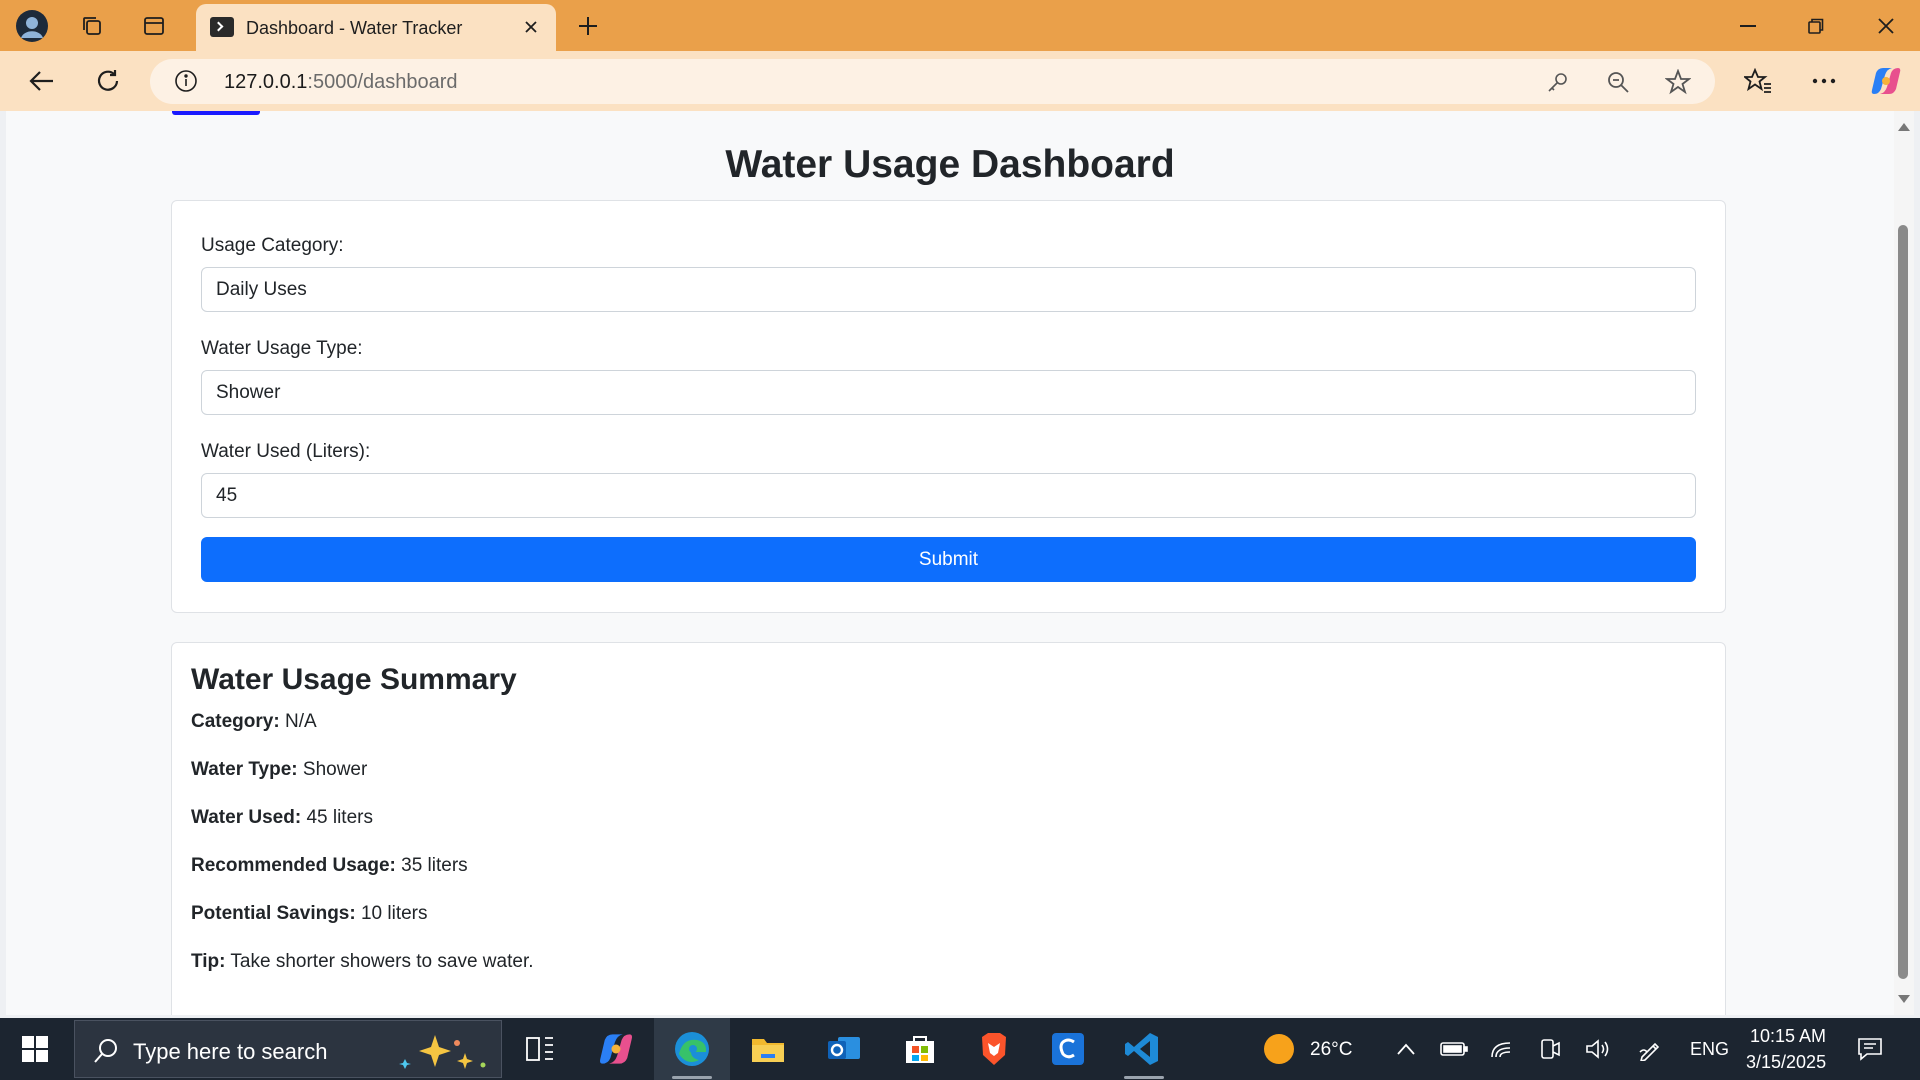  I want to click on outlook-app-icon, so click(844, 1049).